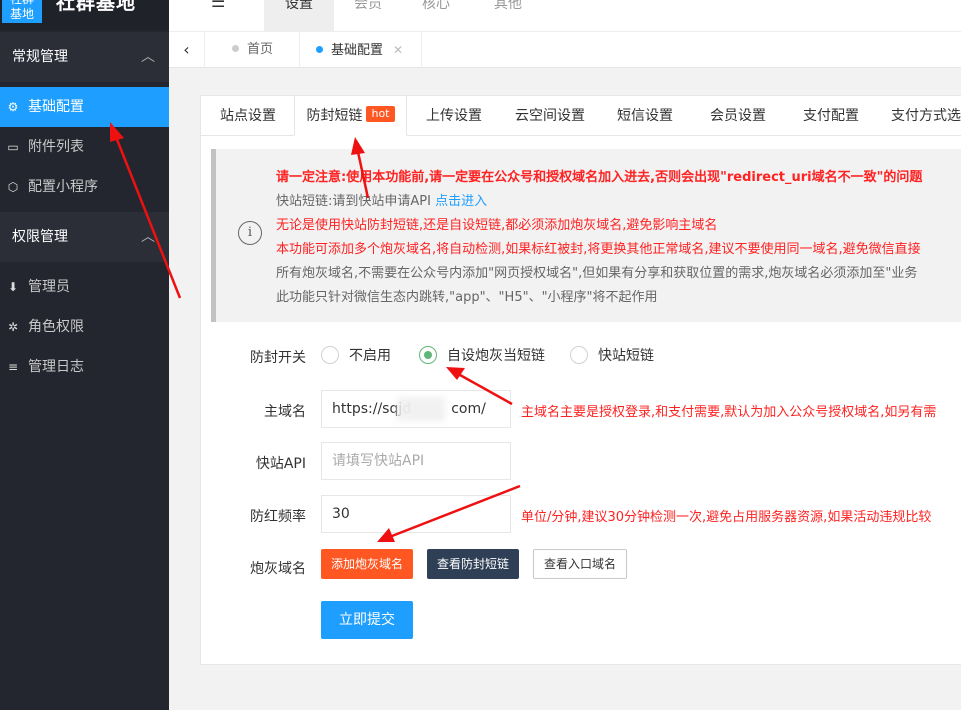 The image size is (961, 710). Describe the element at coordinates (63, 187) in the screenshot. I see `sidebar-item-label: 配置小程序` at that location.